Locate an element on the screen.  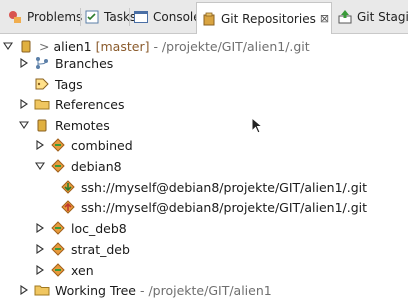
fetch-icon is located at coordinates (68, 187).